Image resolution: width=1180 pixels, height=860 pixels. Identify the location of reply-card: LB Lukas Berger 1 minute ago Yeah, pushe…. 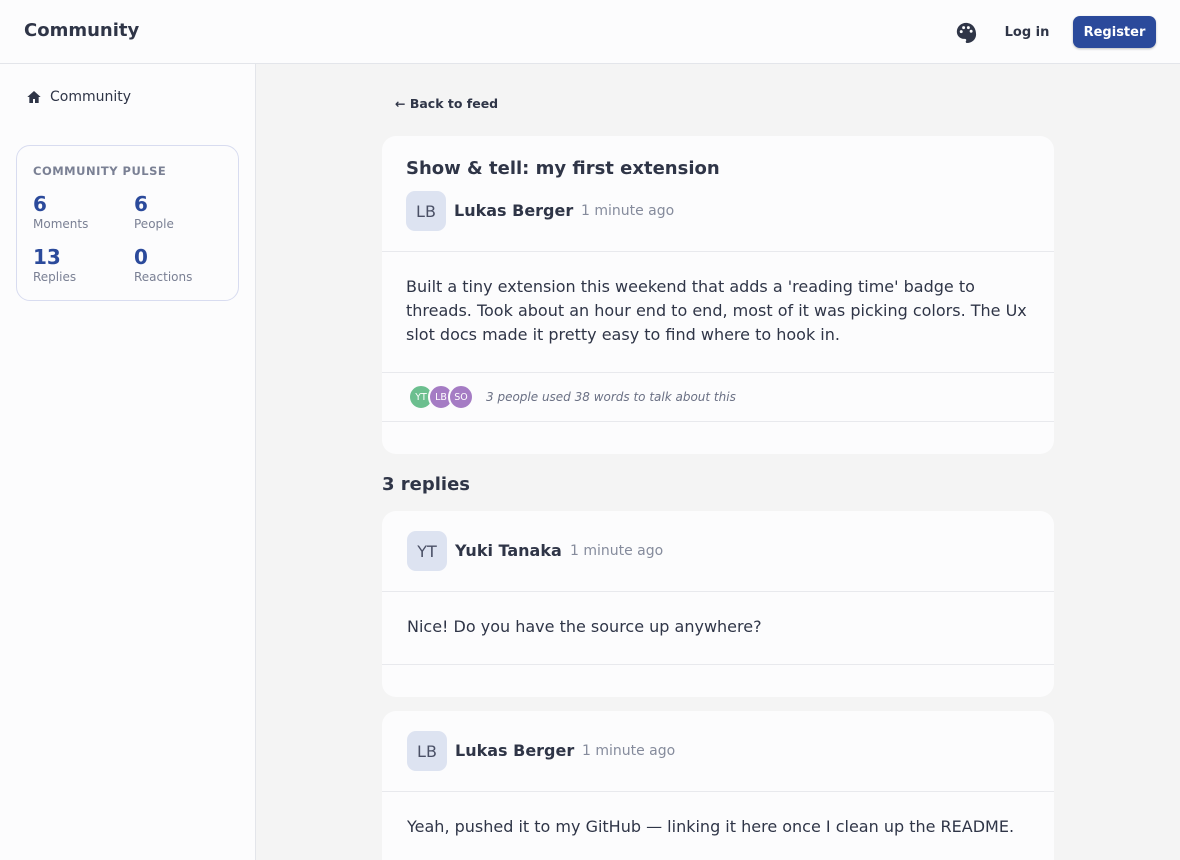
(718, 785).